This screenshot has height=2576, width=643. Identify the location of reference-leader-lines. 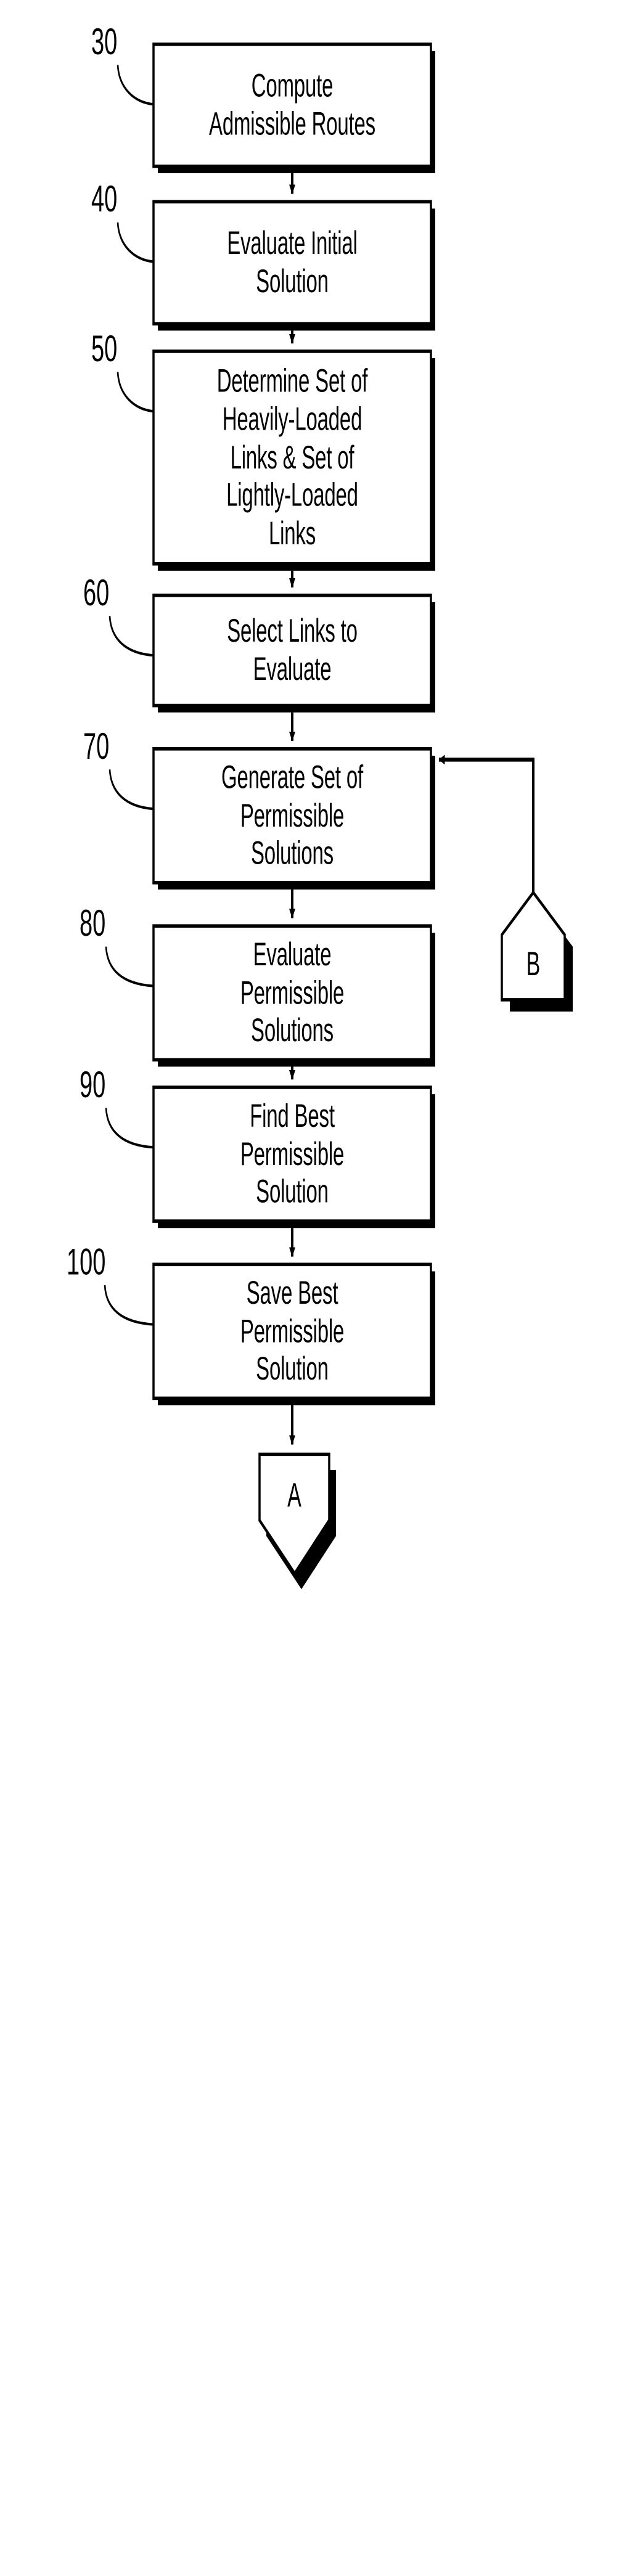
(129, 695).